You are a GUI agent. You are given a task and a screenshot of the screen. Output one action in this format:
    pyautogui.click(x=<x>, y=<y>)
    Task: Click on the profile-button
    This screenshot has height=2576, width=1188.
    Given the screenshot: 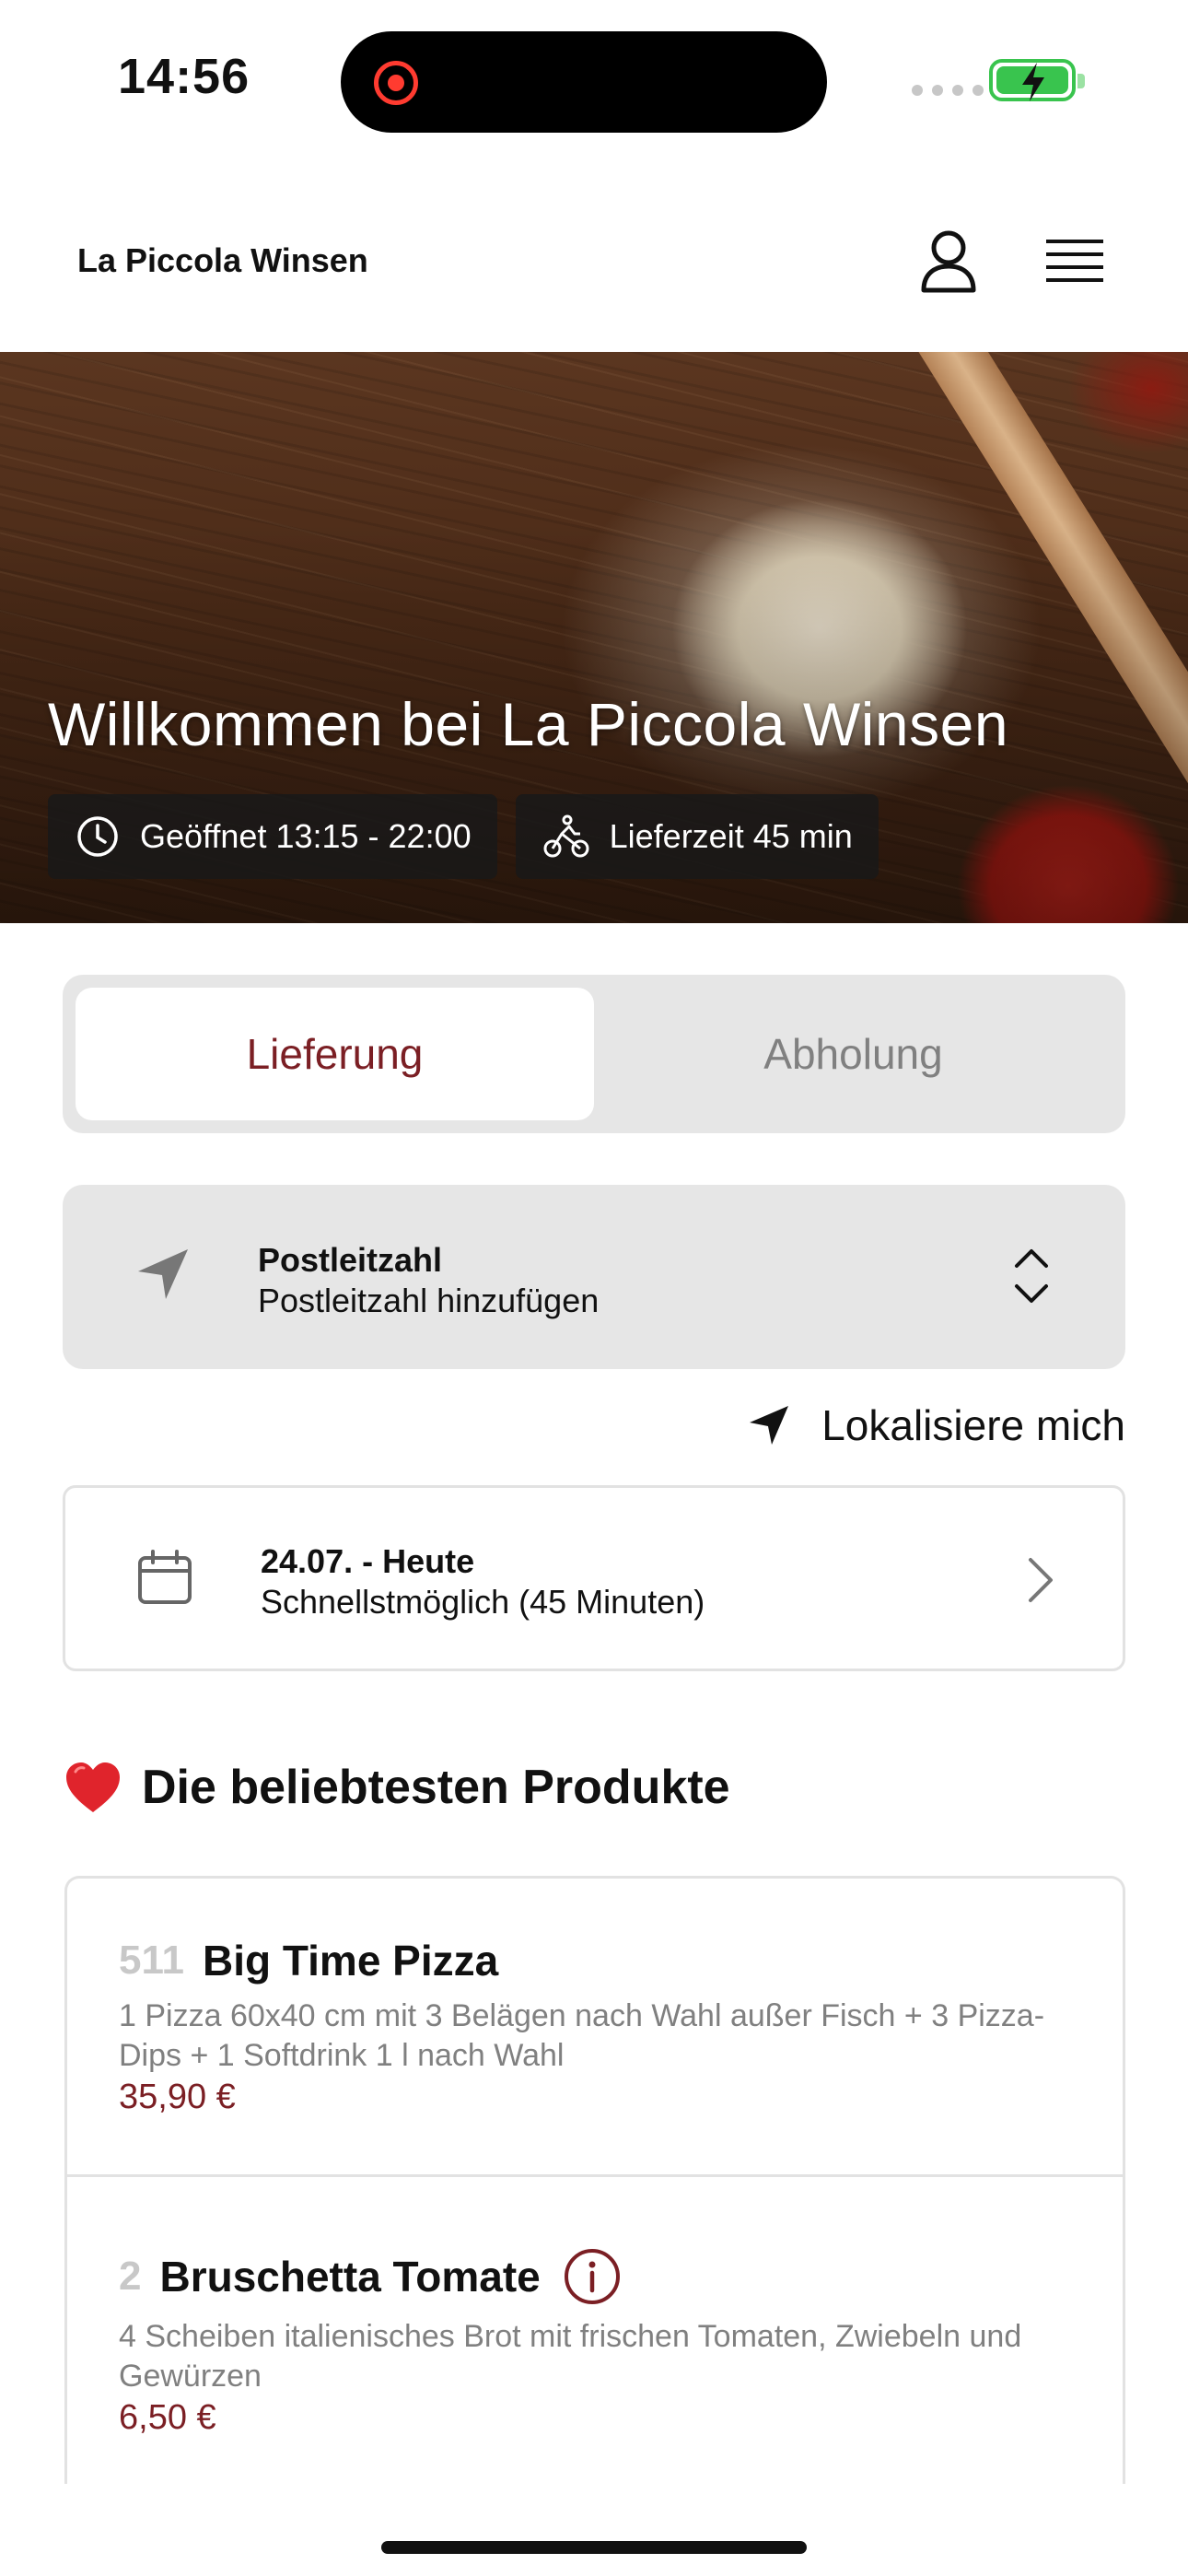 What is the action you would take?
    pyautogui.click(x=948, y=261)
    